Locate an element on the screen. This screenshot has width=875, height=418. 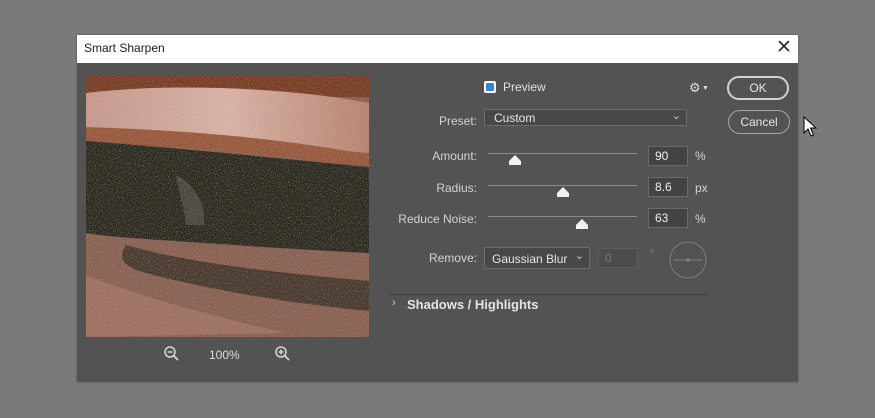
preset-dropdown: Custom ⌄ is located at coordinates (585, 117).